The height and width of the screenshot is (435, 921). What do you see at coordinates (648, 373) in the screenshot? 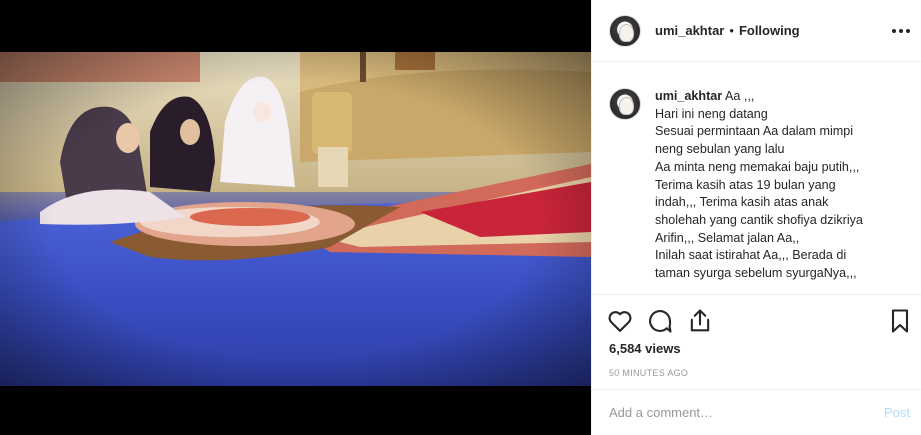
I see `timestamp: 50 MINUTES AGO` at bounding box center [648, 373].